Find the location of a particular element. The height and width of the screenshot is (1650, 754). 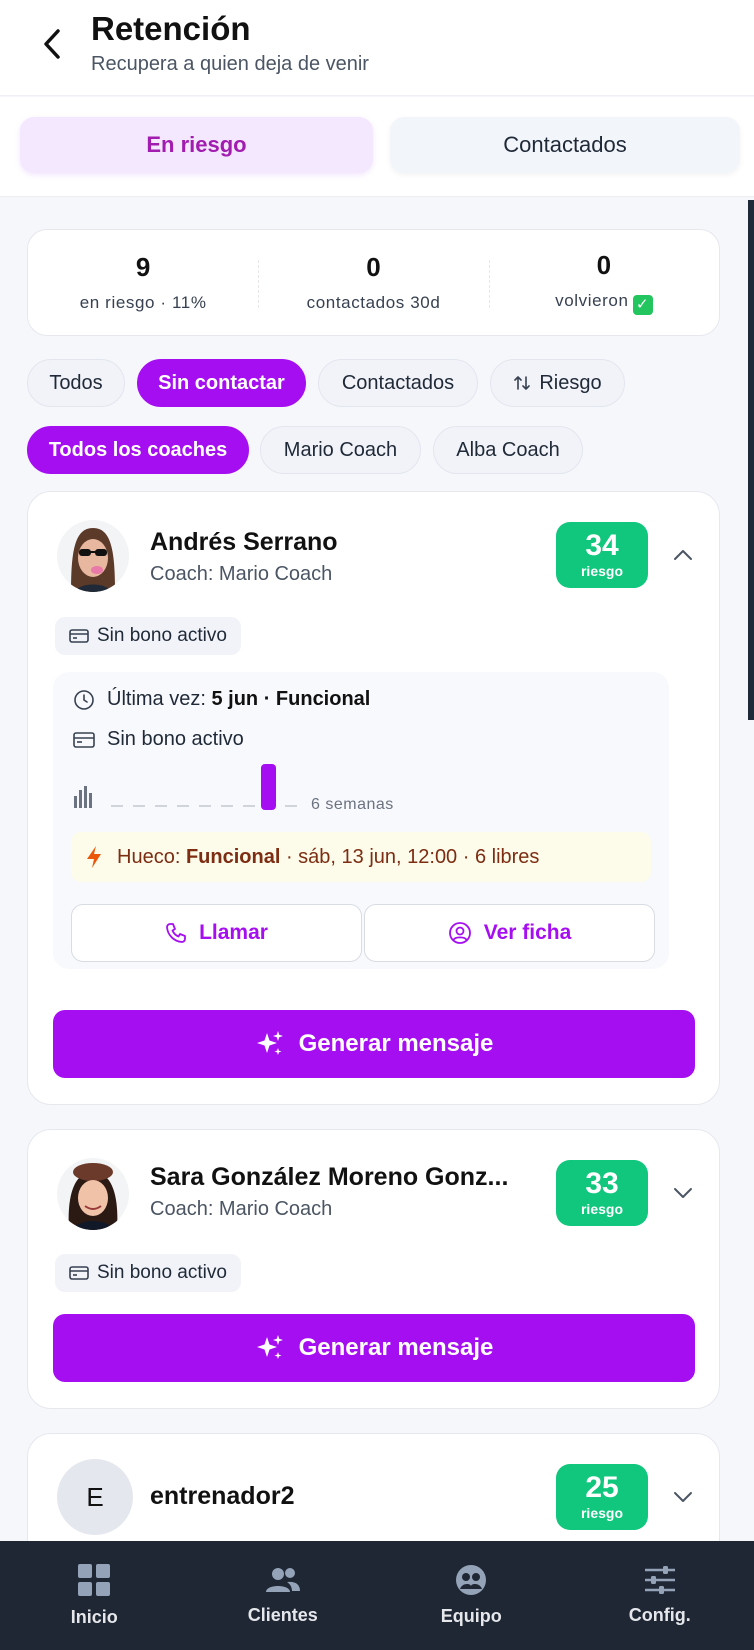

stat-label: en riesgo · 11% is located at coordinates (143, 302).